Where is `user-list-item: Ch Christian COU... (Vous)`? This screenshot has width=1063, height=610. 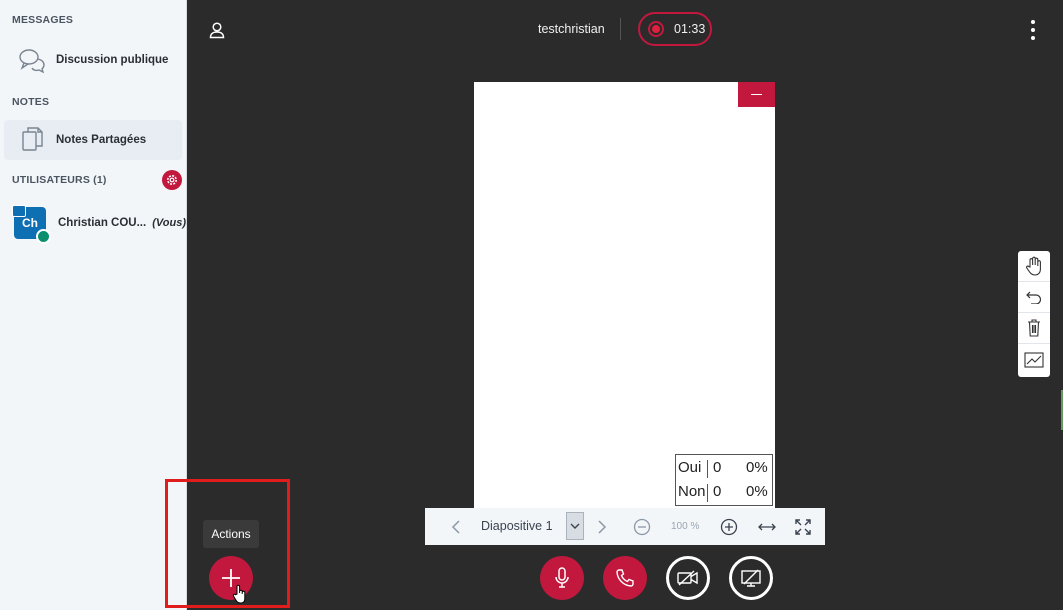
user-list-item: Ch Christian COU... (Vous) is located at coordinates (99, 223).